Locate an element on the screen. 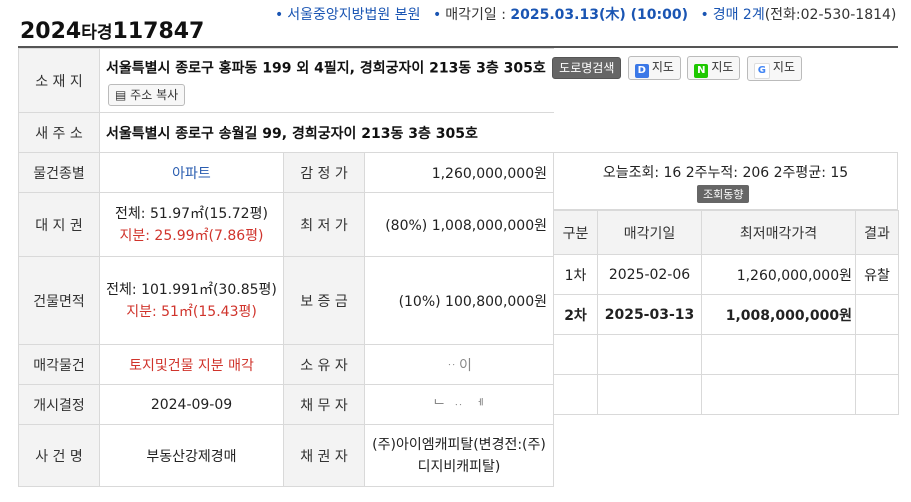 The height and width of the screenshot is (502, 911). land-share: 지분: 25.99㎡(7.86평) is located at coordinates (191, 235).